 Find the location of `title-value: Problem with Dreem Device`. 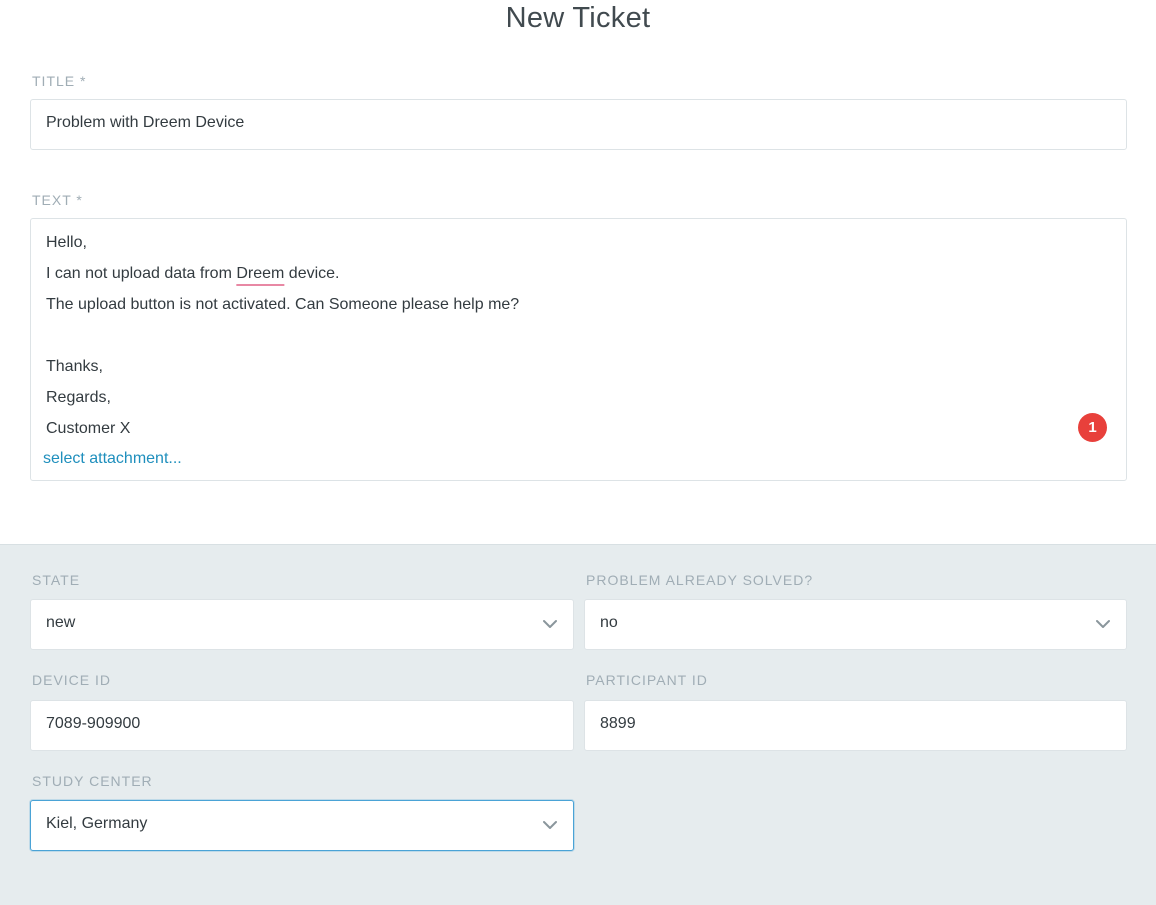

title-value: Problem with Dreem Device is located at coordinates (145, 122).